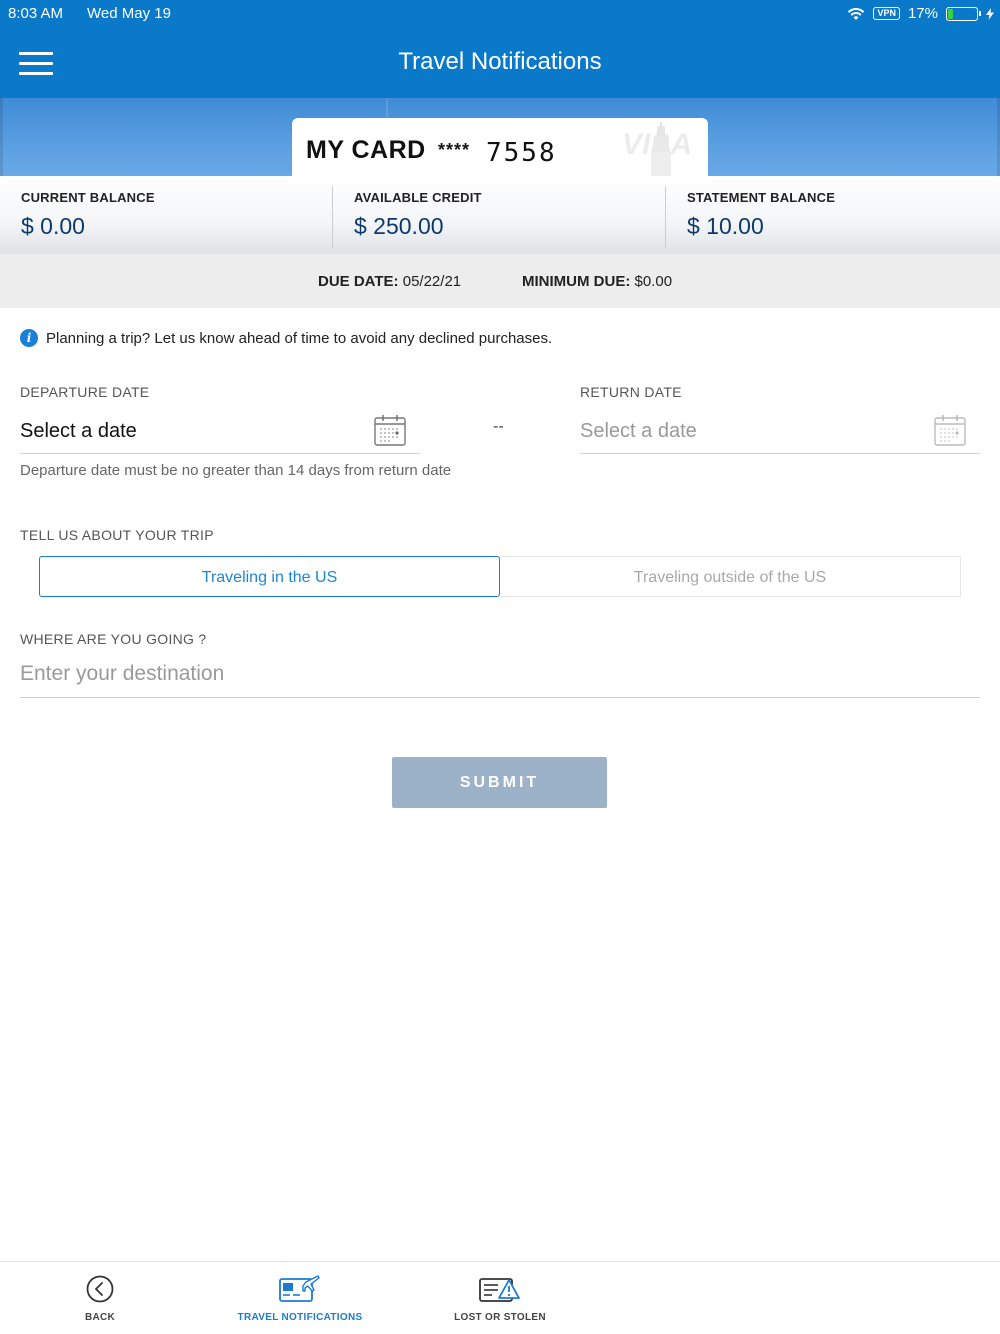 The width and height of the screenshot is (1000, 1334). I want to click on due-date: DUE DATE: 05/22/21, so click(389, 281).